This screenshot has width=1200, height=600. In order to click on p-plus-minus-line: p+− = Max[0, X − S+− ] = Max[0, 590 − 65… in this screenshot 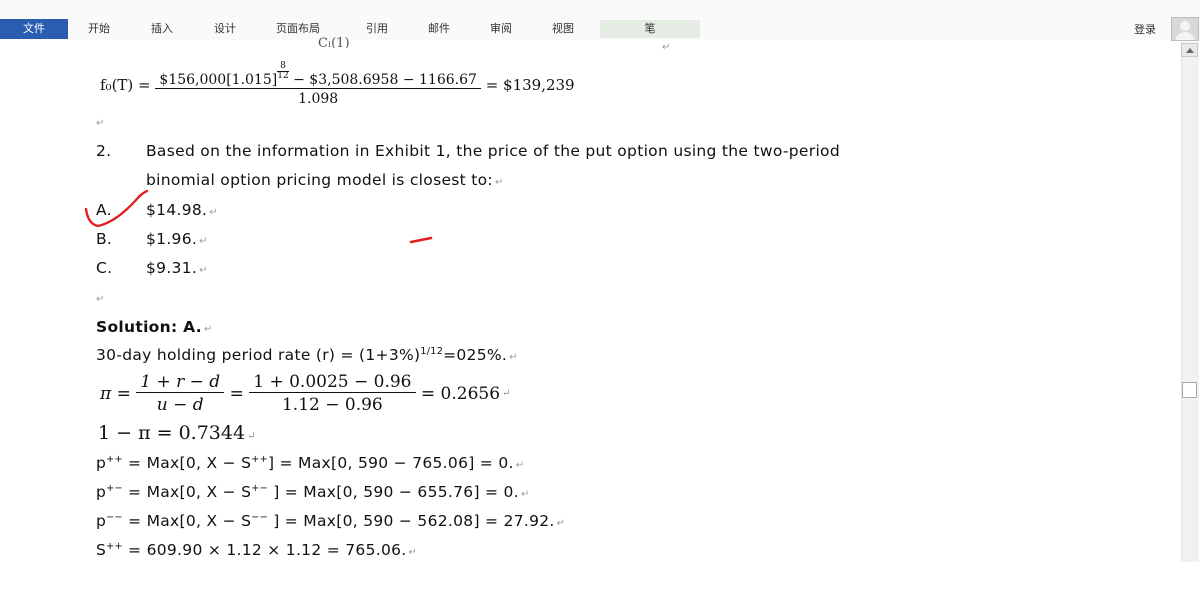, I will do `click(313, 492)`.